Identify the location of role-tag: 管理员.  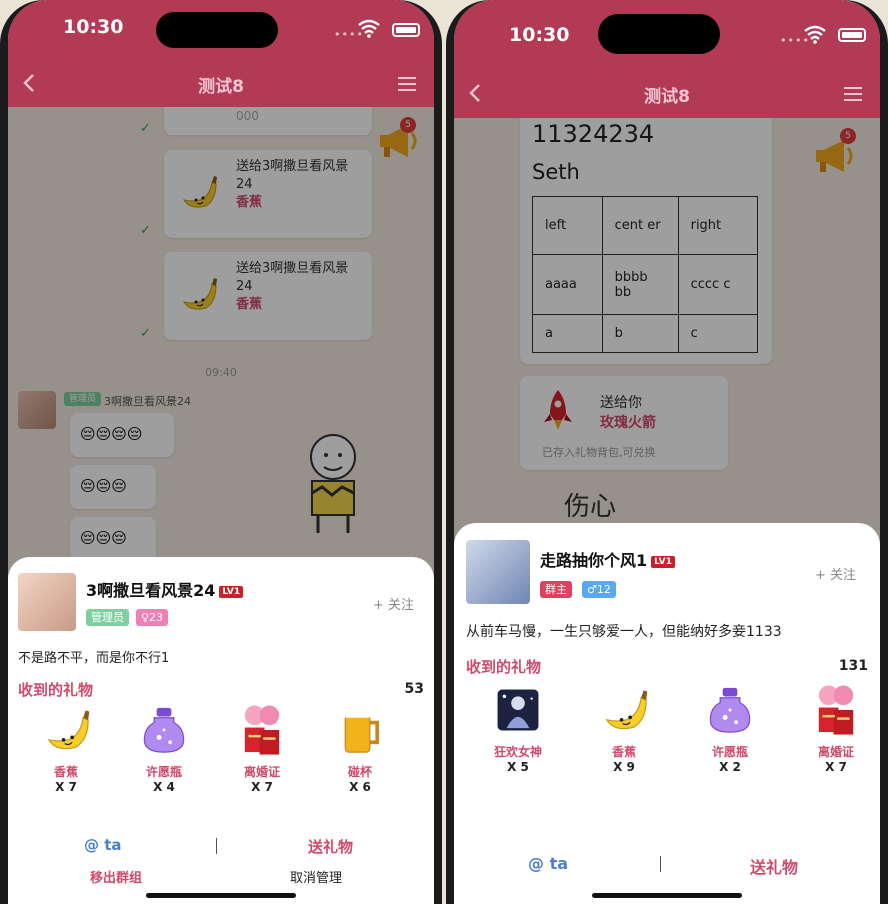
(107, 617).